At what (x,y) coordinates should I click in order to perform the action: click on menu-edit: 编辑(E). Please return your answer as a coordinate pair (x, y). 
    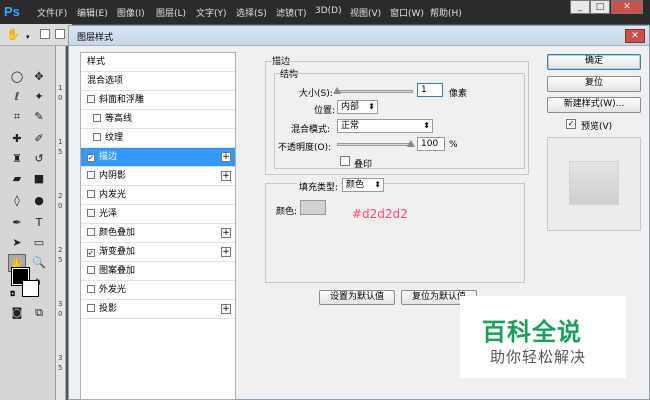
    Looking at the image, I should click on (92, 12).